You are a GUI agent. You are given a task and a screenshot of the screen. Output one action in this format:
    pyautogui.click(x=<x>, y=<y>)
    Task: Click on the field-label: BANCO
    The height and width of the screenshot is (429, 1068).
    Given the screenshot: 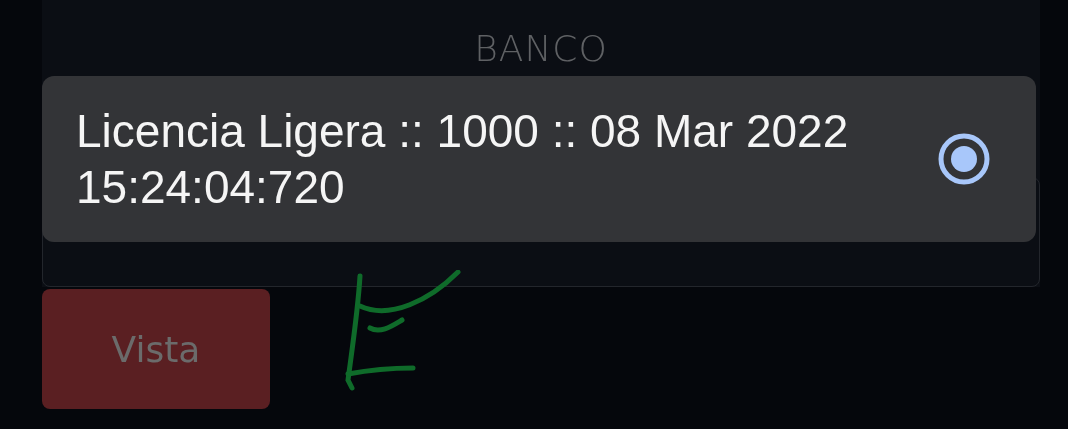 What is the action you would take?
    pyautogui.click(x=541, y=48)
    